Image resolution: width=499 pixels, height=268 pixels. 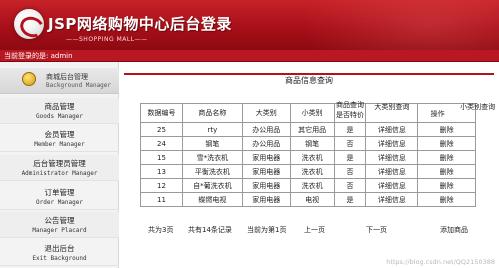 I want to click on cell-small-category: 其它用品, so click(x=312, y=129).